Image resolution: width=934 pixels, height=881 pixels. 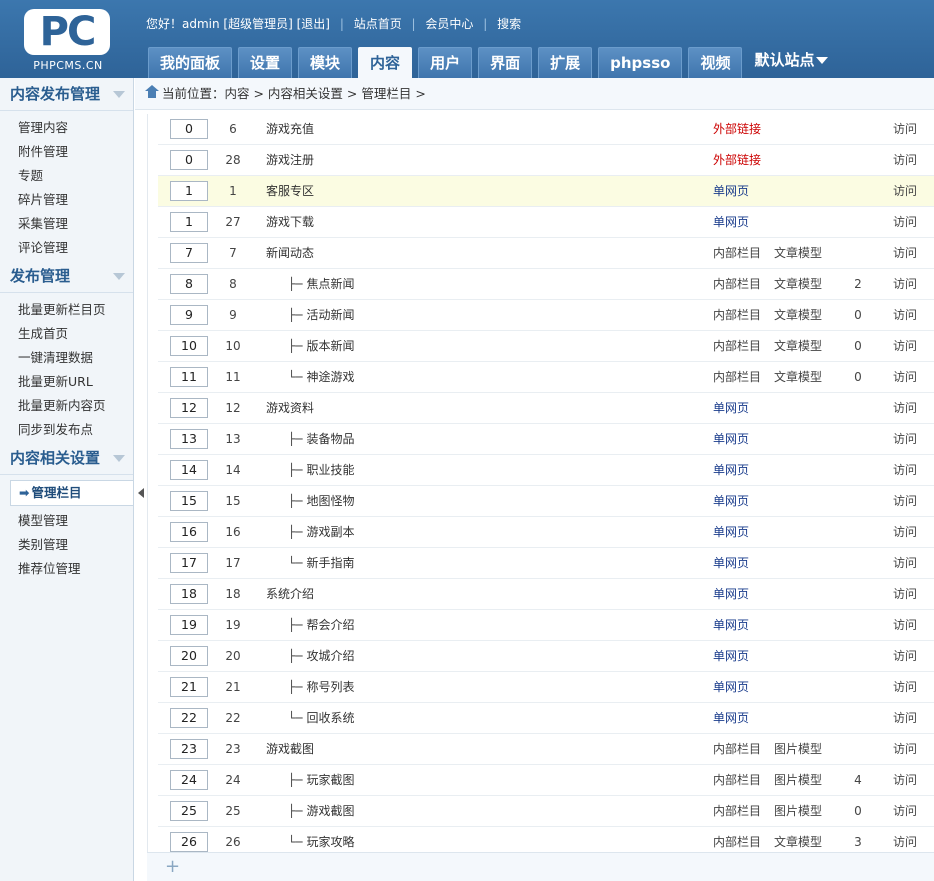 I want to click on order-input: 12, so click(x=189, y=408).